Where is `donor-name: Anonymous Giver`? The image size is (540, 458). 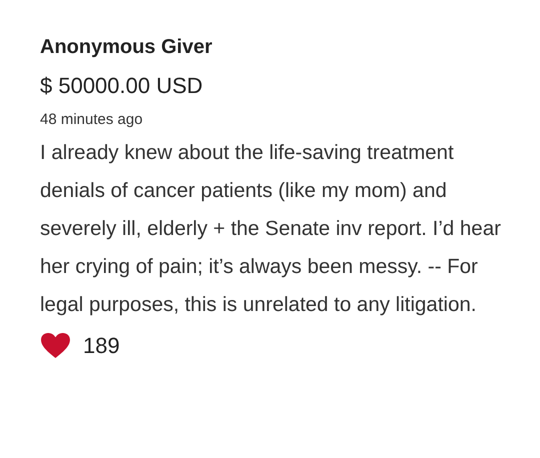
donor-name: Anonymous Giver is located at coordinates (127, 47).